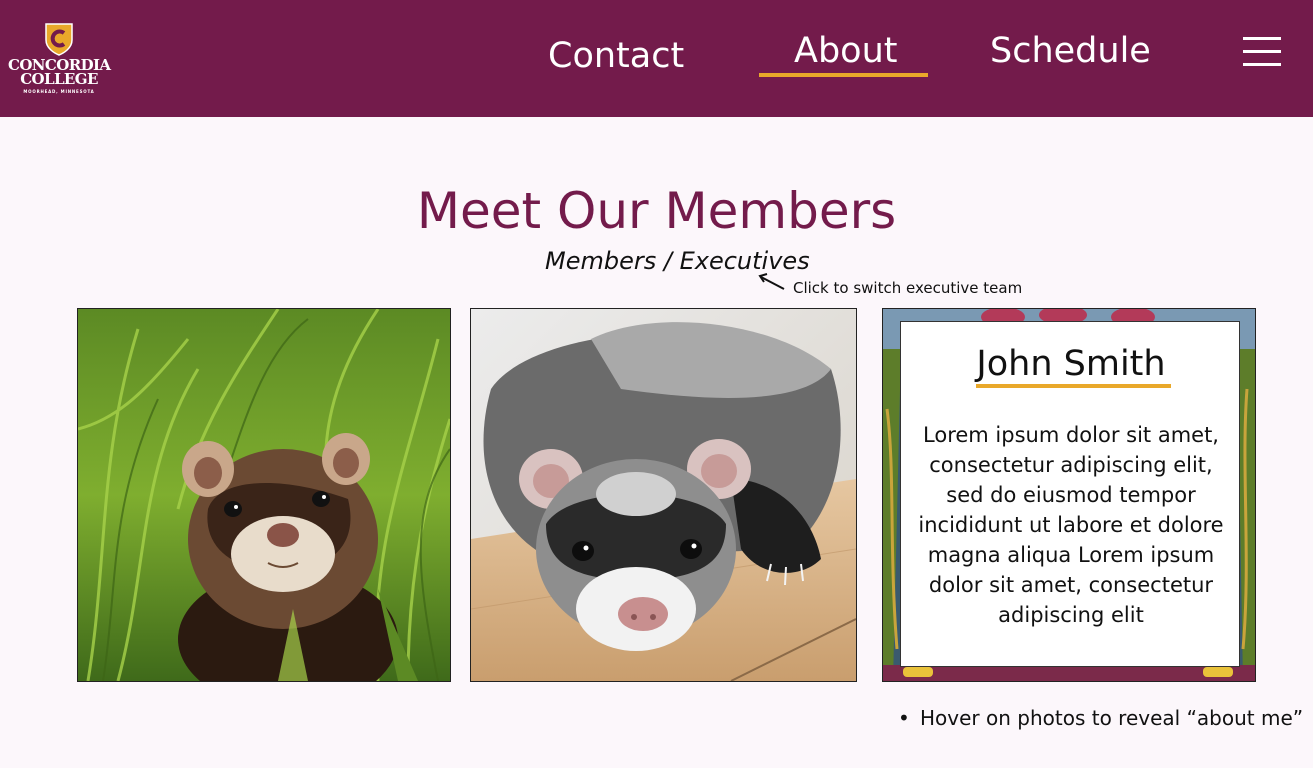 The image size is (1313, 768). I want to click on name-underline, so click(1073, 386).